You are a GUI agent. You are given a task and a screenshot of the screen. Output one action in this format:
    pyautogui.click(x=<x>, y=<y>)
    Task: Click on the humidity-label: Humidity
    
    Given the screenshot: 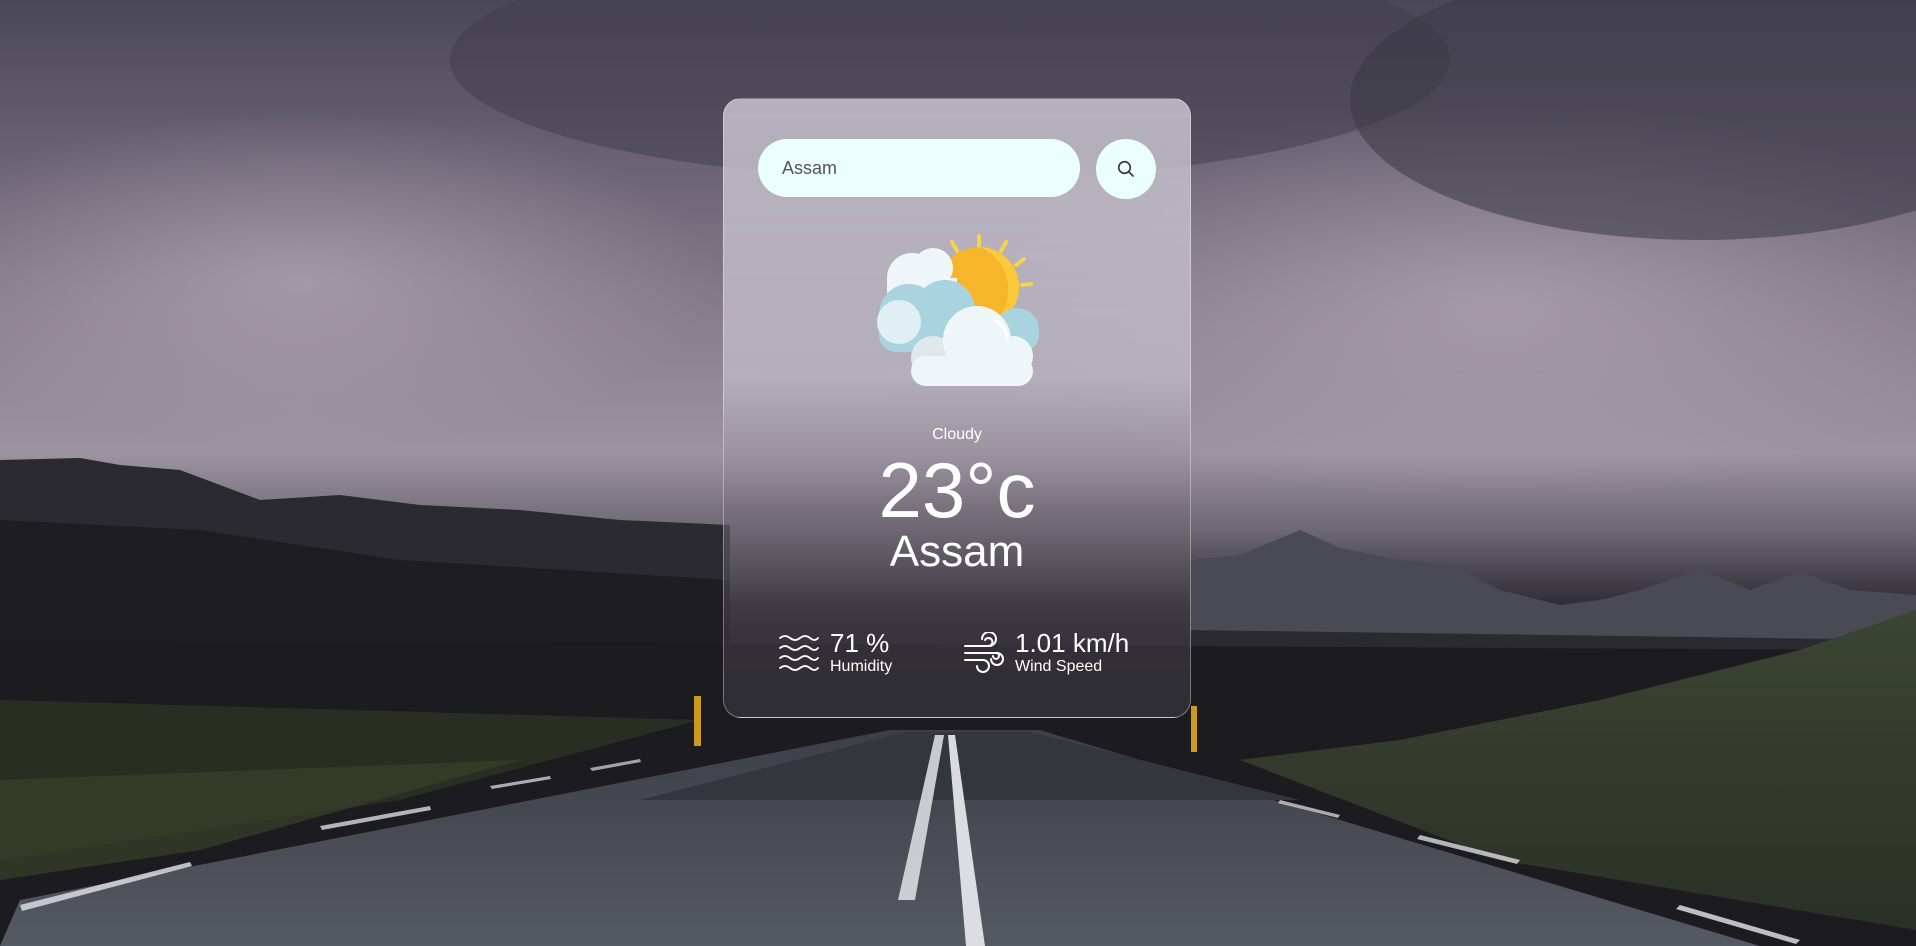 What is the action you would take?
    pyautogui.click(x=861, y=666)
    